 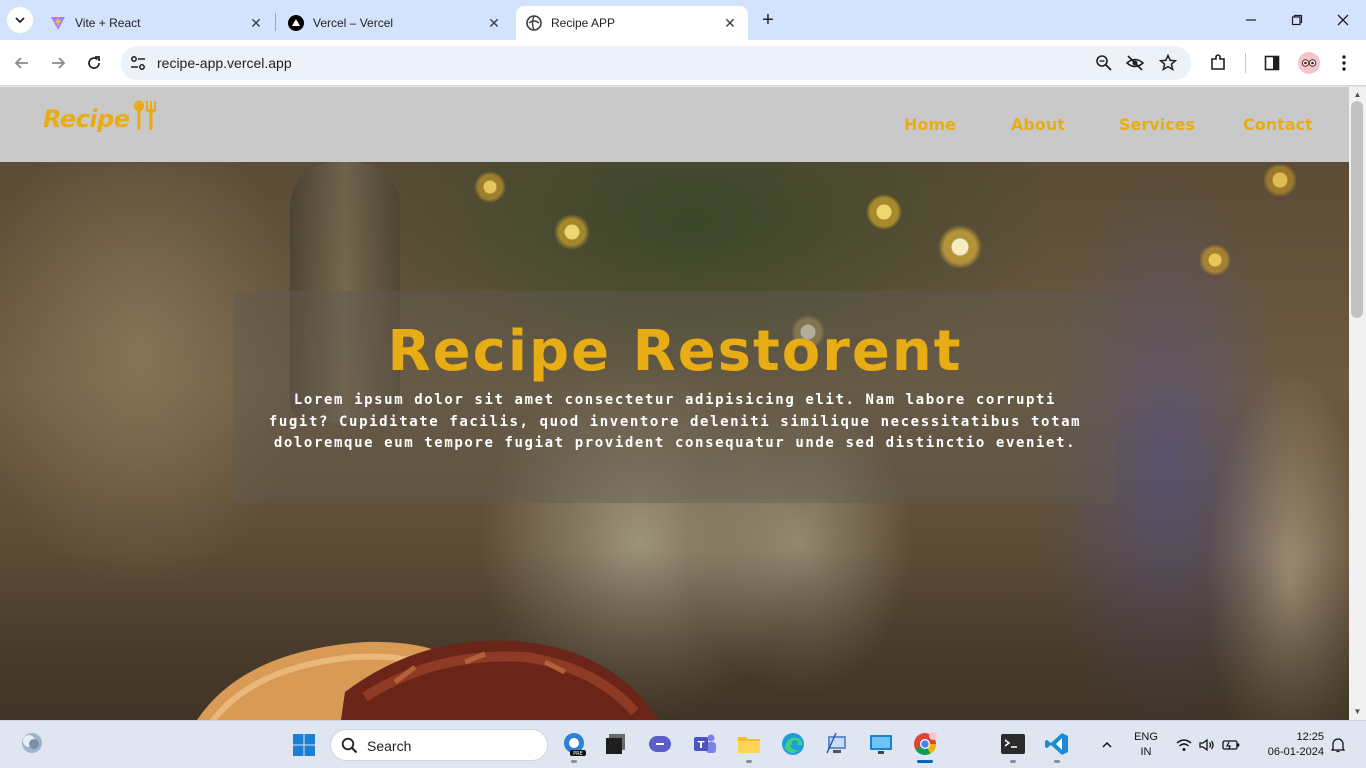 What do you see at coordinates (660, 744) in the screenshot?
I see `meet-now-icon` at bounding box center [660, 744].